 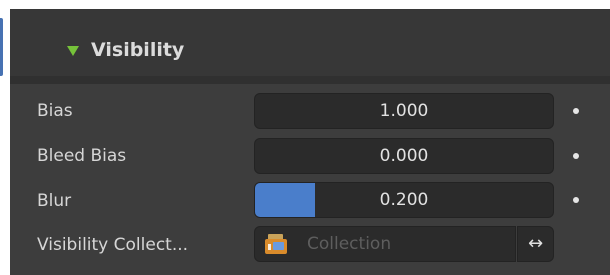 What do you see at coordinates (576, 200) in the screenshot?
I see `blur-keyframe-dot-icon` at bounding box center [576, 200].